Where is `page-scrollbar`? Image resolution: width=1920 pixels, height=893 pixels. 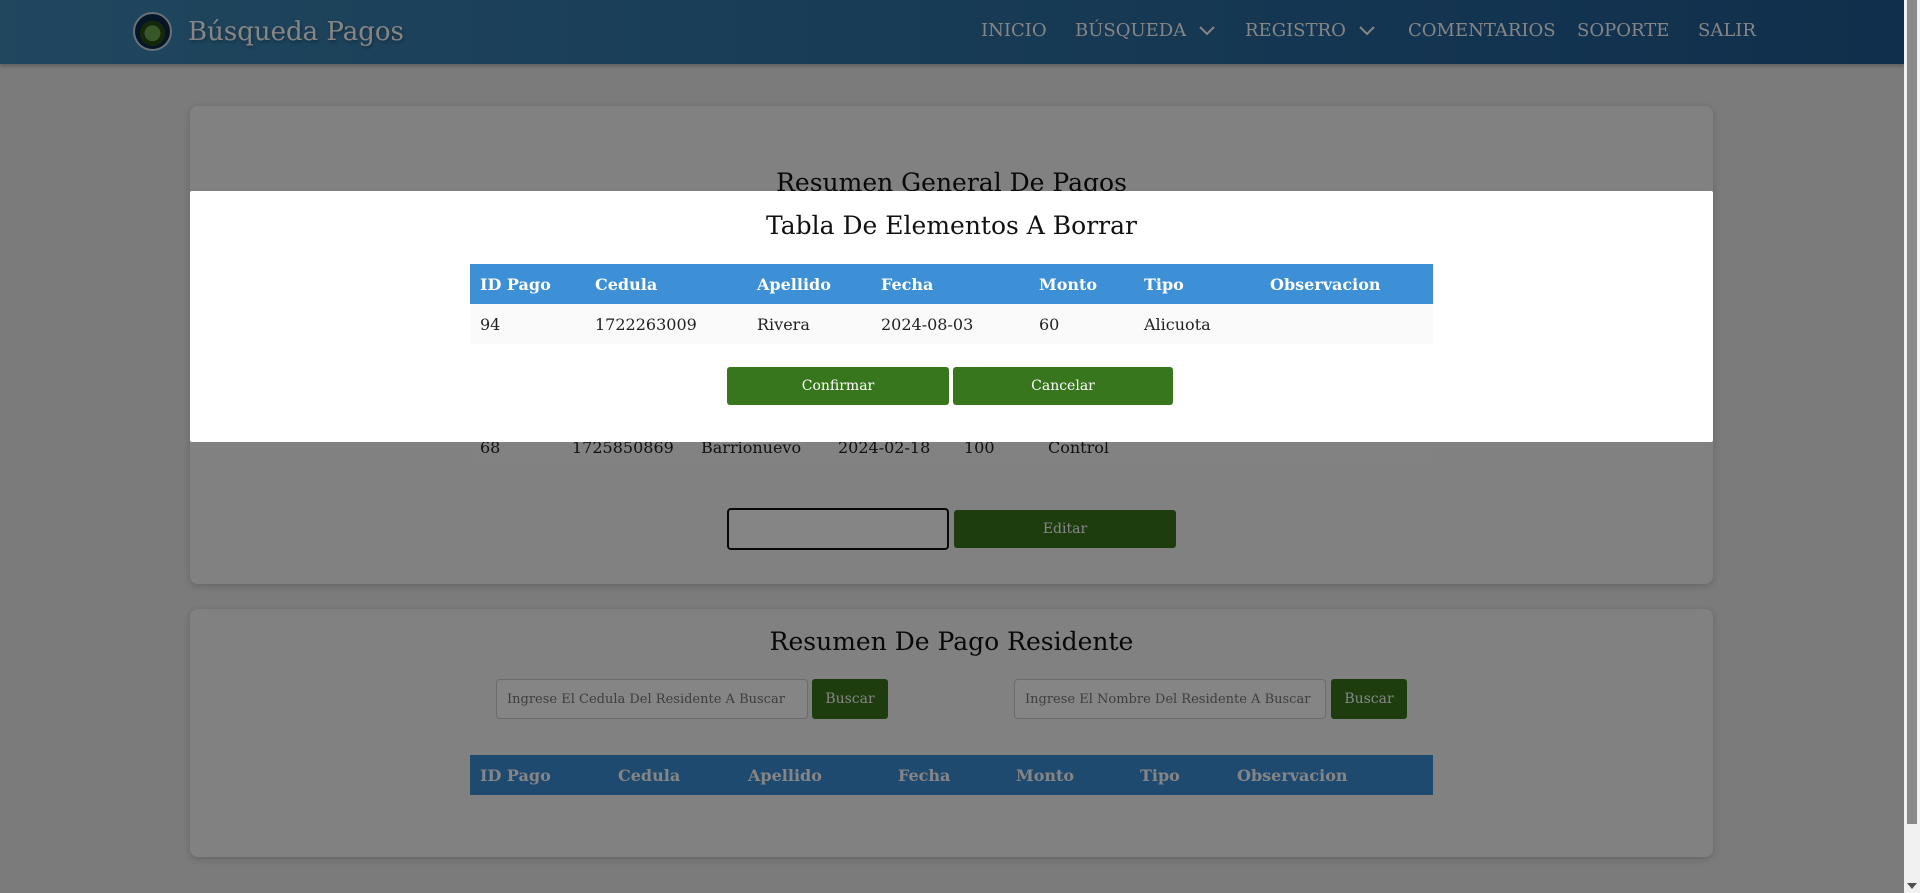 page-scrollbar is located at coordinates (1912, 446).